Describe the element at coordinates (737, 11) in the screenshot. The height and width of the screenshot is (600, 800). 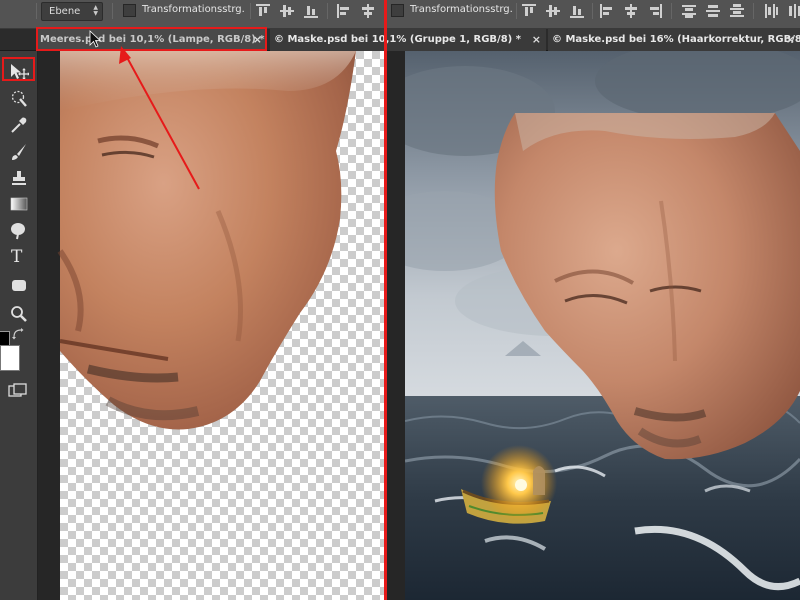
I see `distribute-bottom-edges-icon` at that location.